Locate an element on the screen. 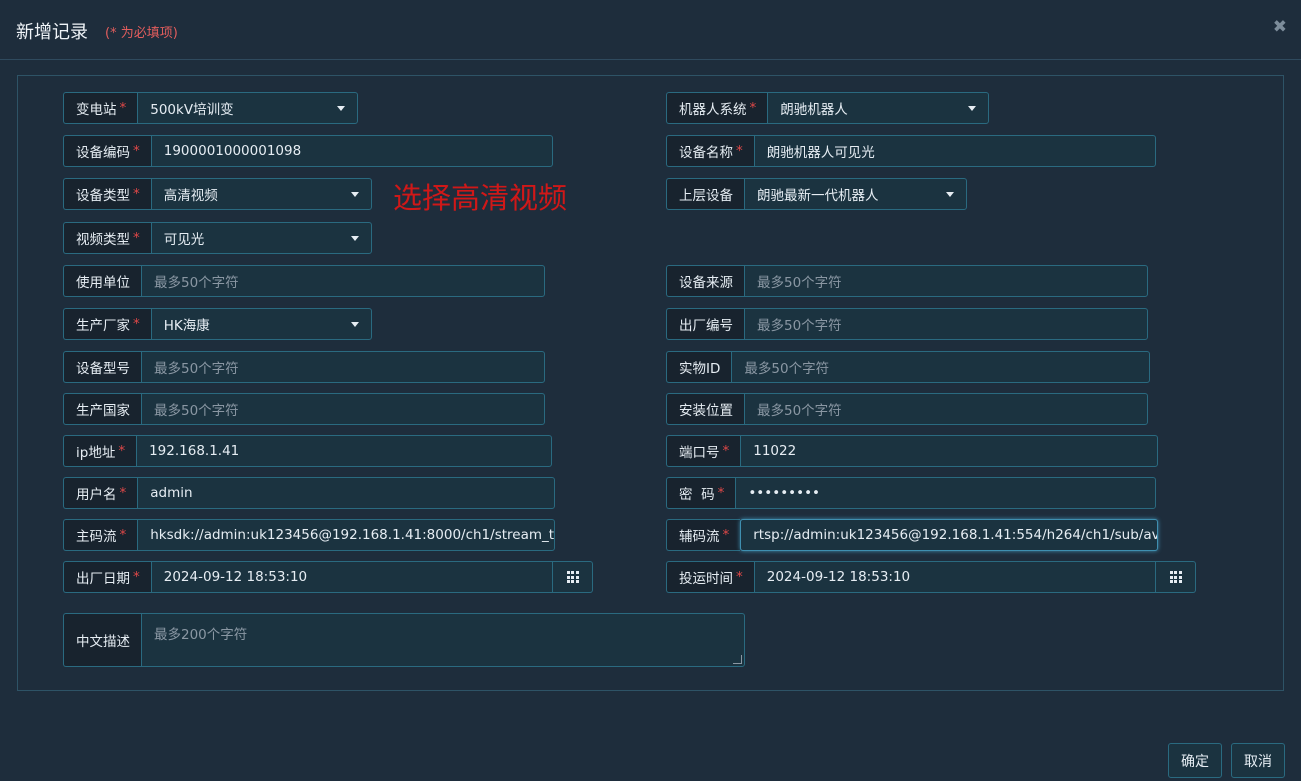 The width and height of the screenshot is (1301, 781). device-type-field: 设备类型 * 高清视频 is located at coordinates (217, 194).